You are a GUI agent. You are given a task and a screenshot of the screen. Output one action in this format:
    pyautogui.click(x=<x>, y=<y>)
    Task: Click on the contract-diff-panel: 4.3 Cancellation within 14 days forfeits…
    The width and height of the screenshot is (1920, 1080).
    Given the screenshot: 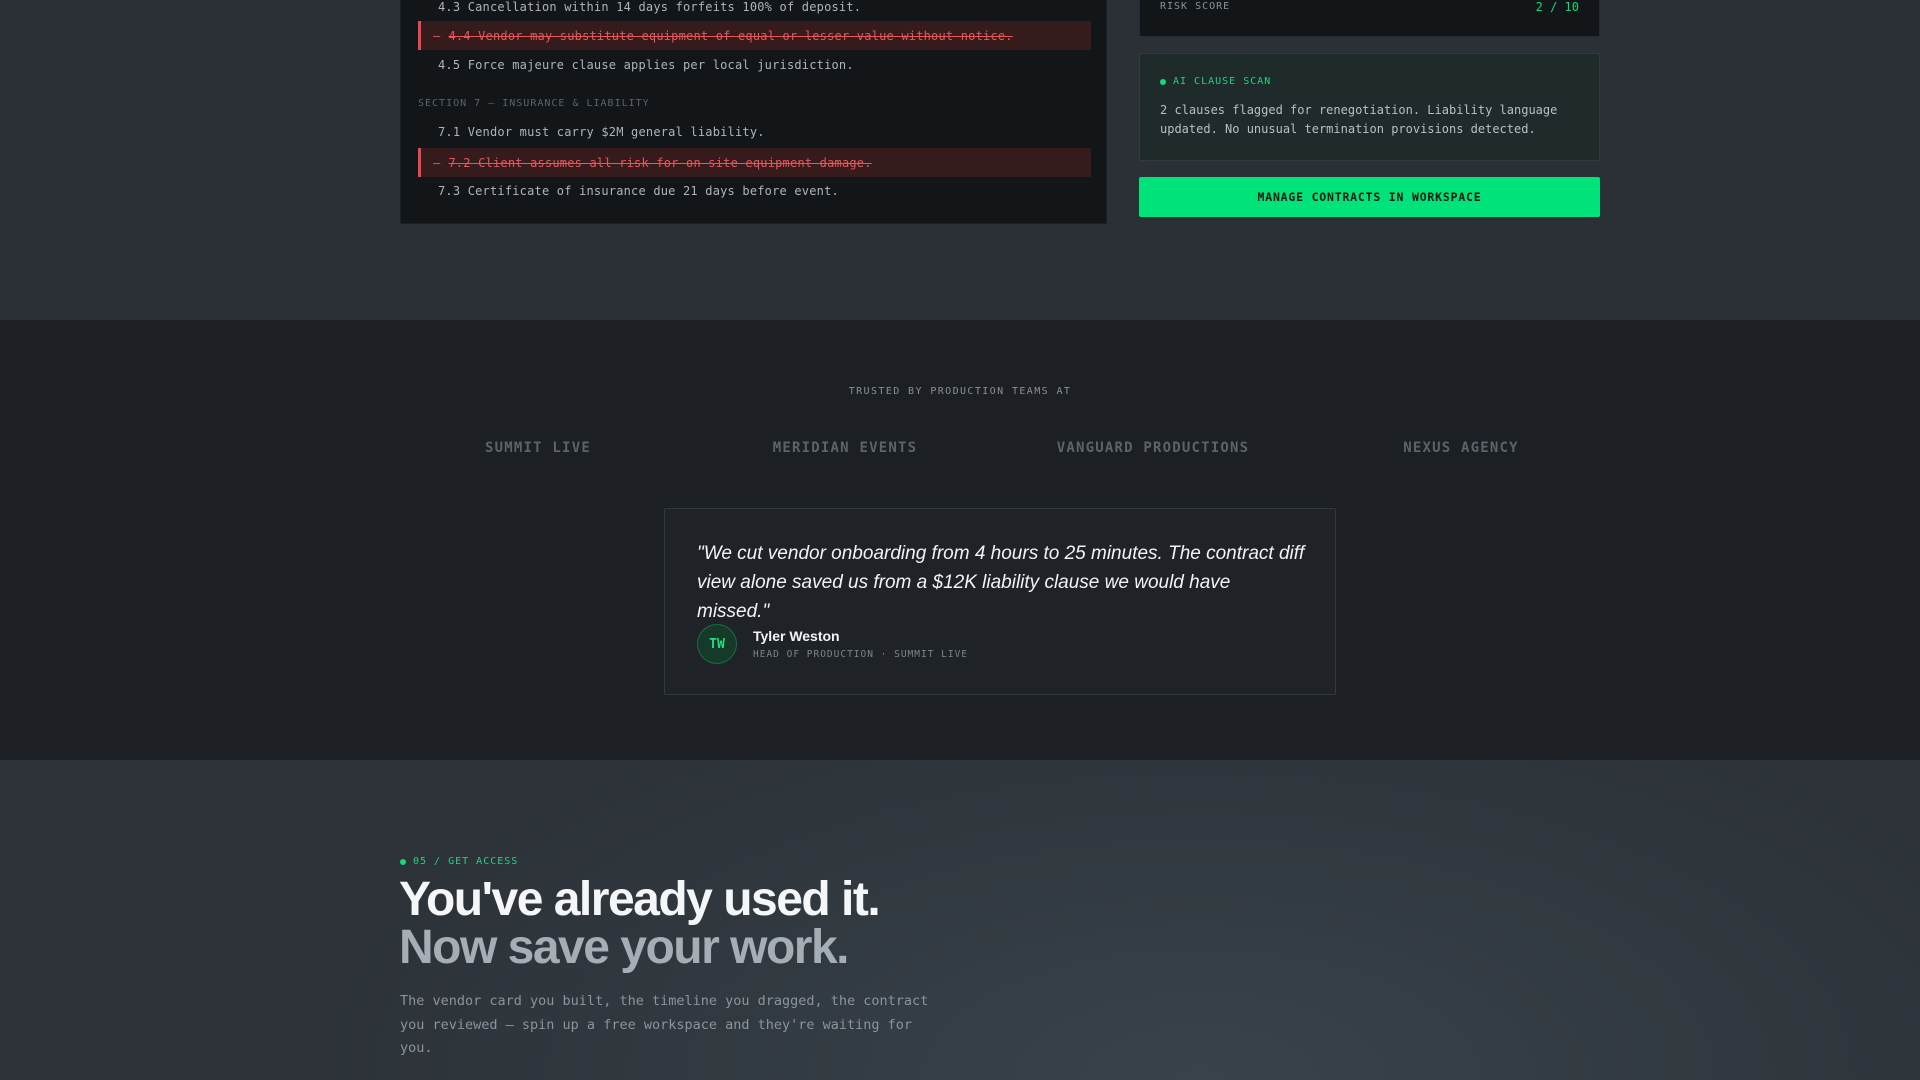 What is the action you would take?
    pyautogui.click(x=753, y=112)
    